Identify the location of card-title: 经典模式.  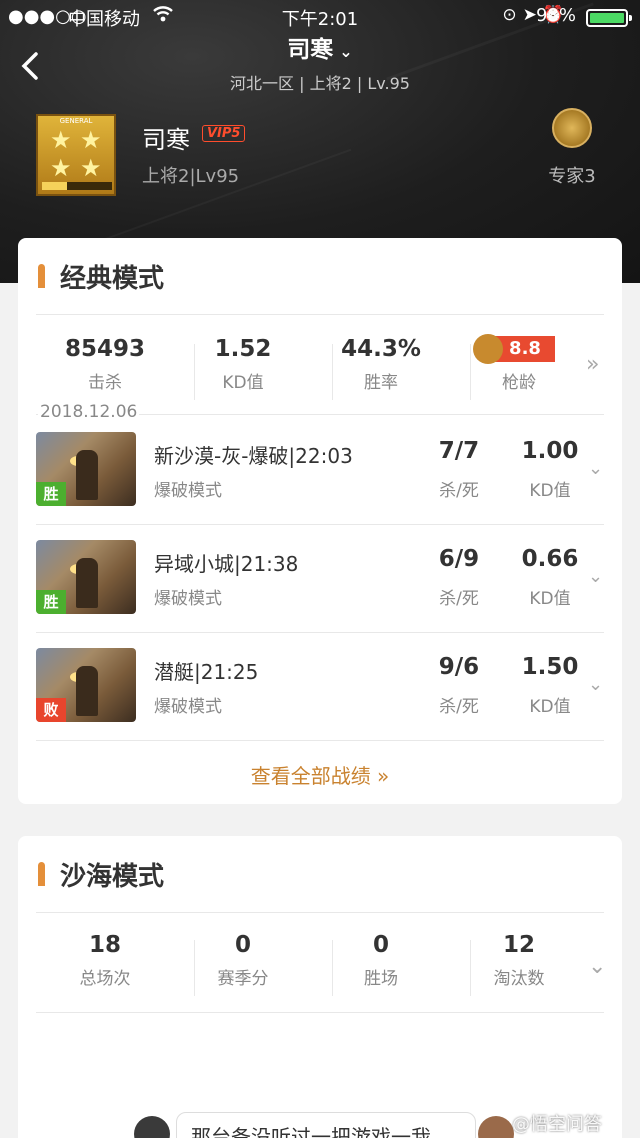
(112, 279).